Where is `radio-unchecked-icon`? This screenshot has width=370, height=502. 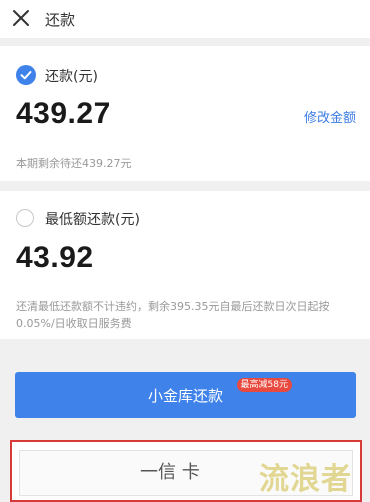
radio-unchecked-icon is located at coordinates (25, 218).